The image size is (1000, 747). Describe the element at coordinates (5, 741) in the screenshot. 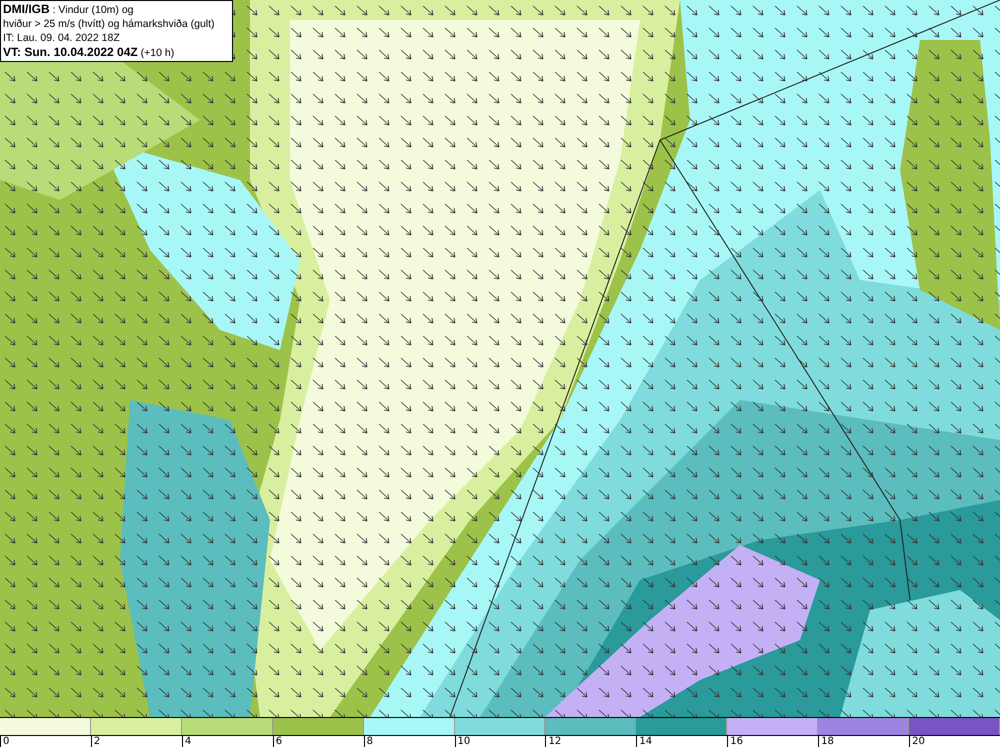

I see `legend-tick-label: 0` at that location.